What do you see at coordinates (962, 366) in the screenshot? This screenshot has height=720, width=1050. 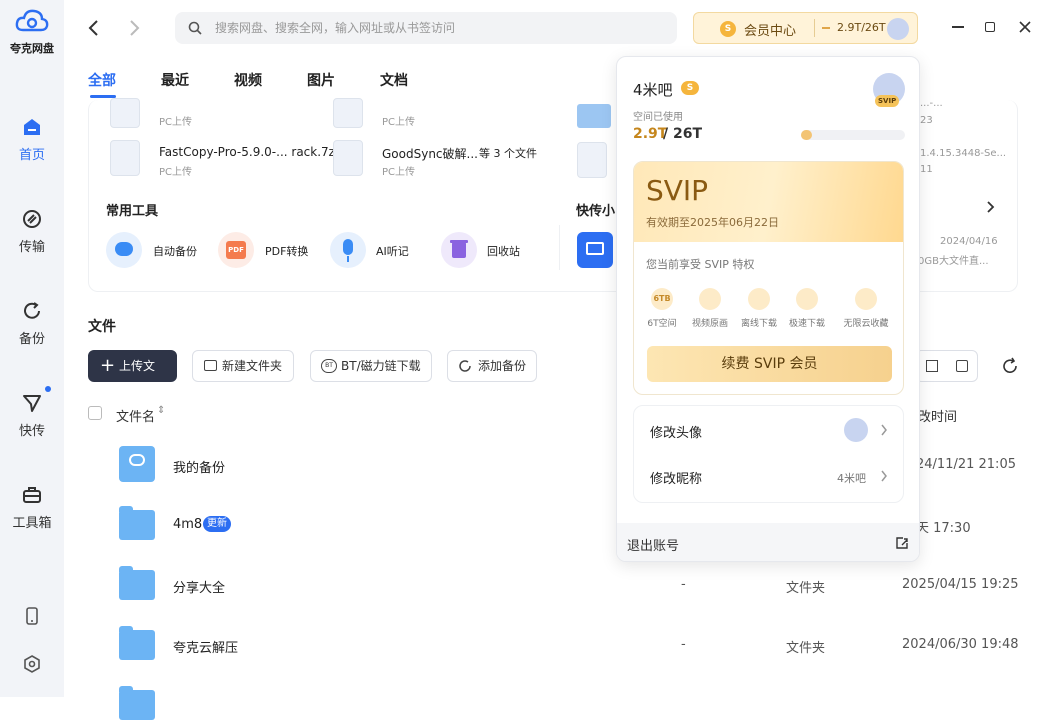 I see `thumbnail-view-icon` at bounding box center [962, 366].